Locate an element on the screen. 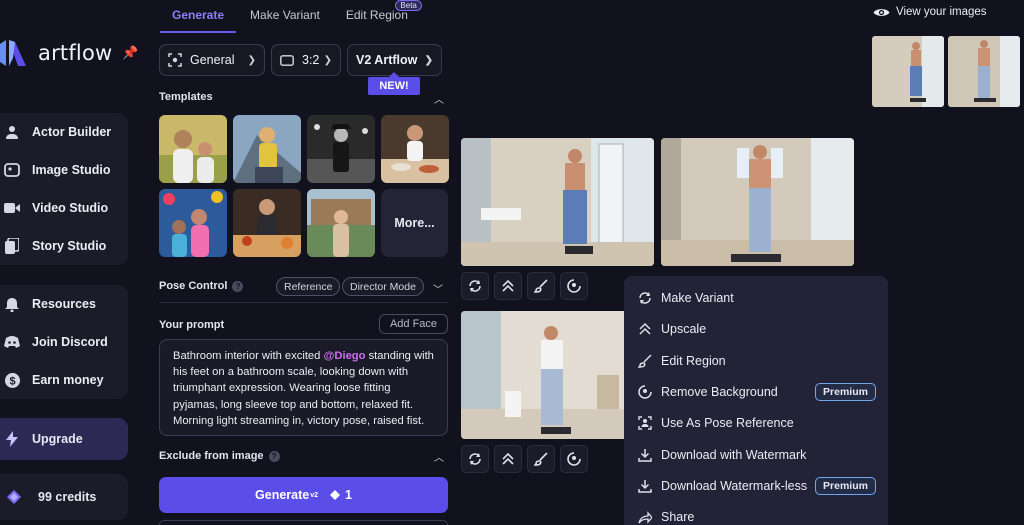  add-face-button: Add Face is located at coordinates (413, 324).